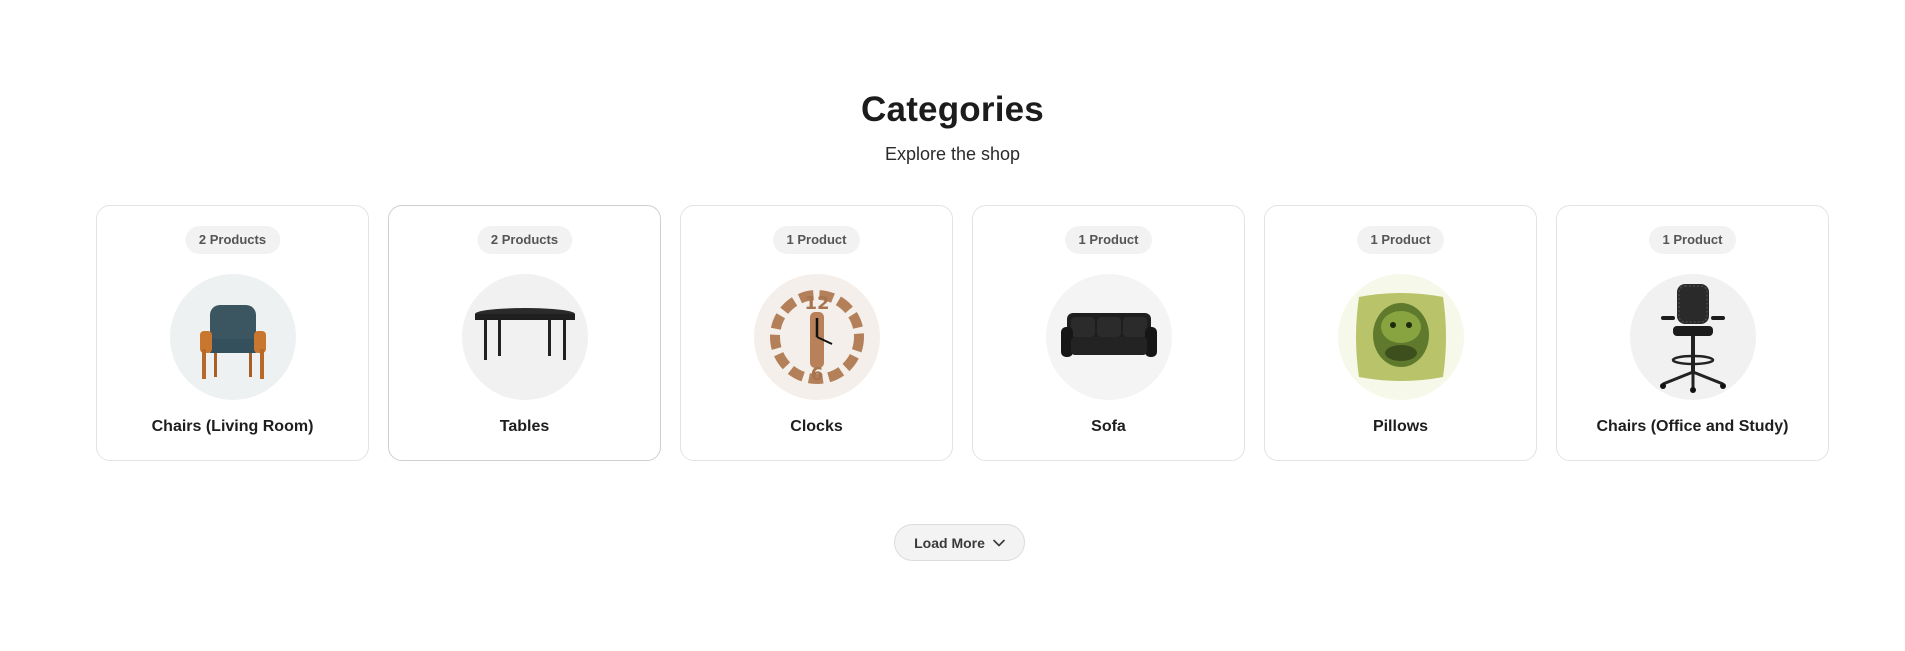 The image size is (1905, 651). What do you see at coordinates (1400, 426) in the screenshot?
I see `category-name: Pillows` at bounding box center [1400, 426].